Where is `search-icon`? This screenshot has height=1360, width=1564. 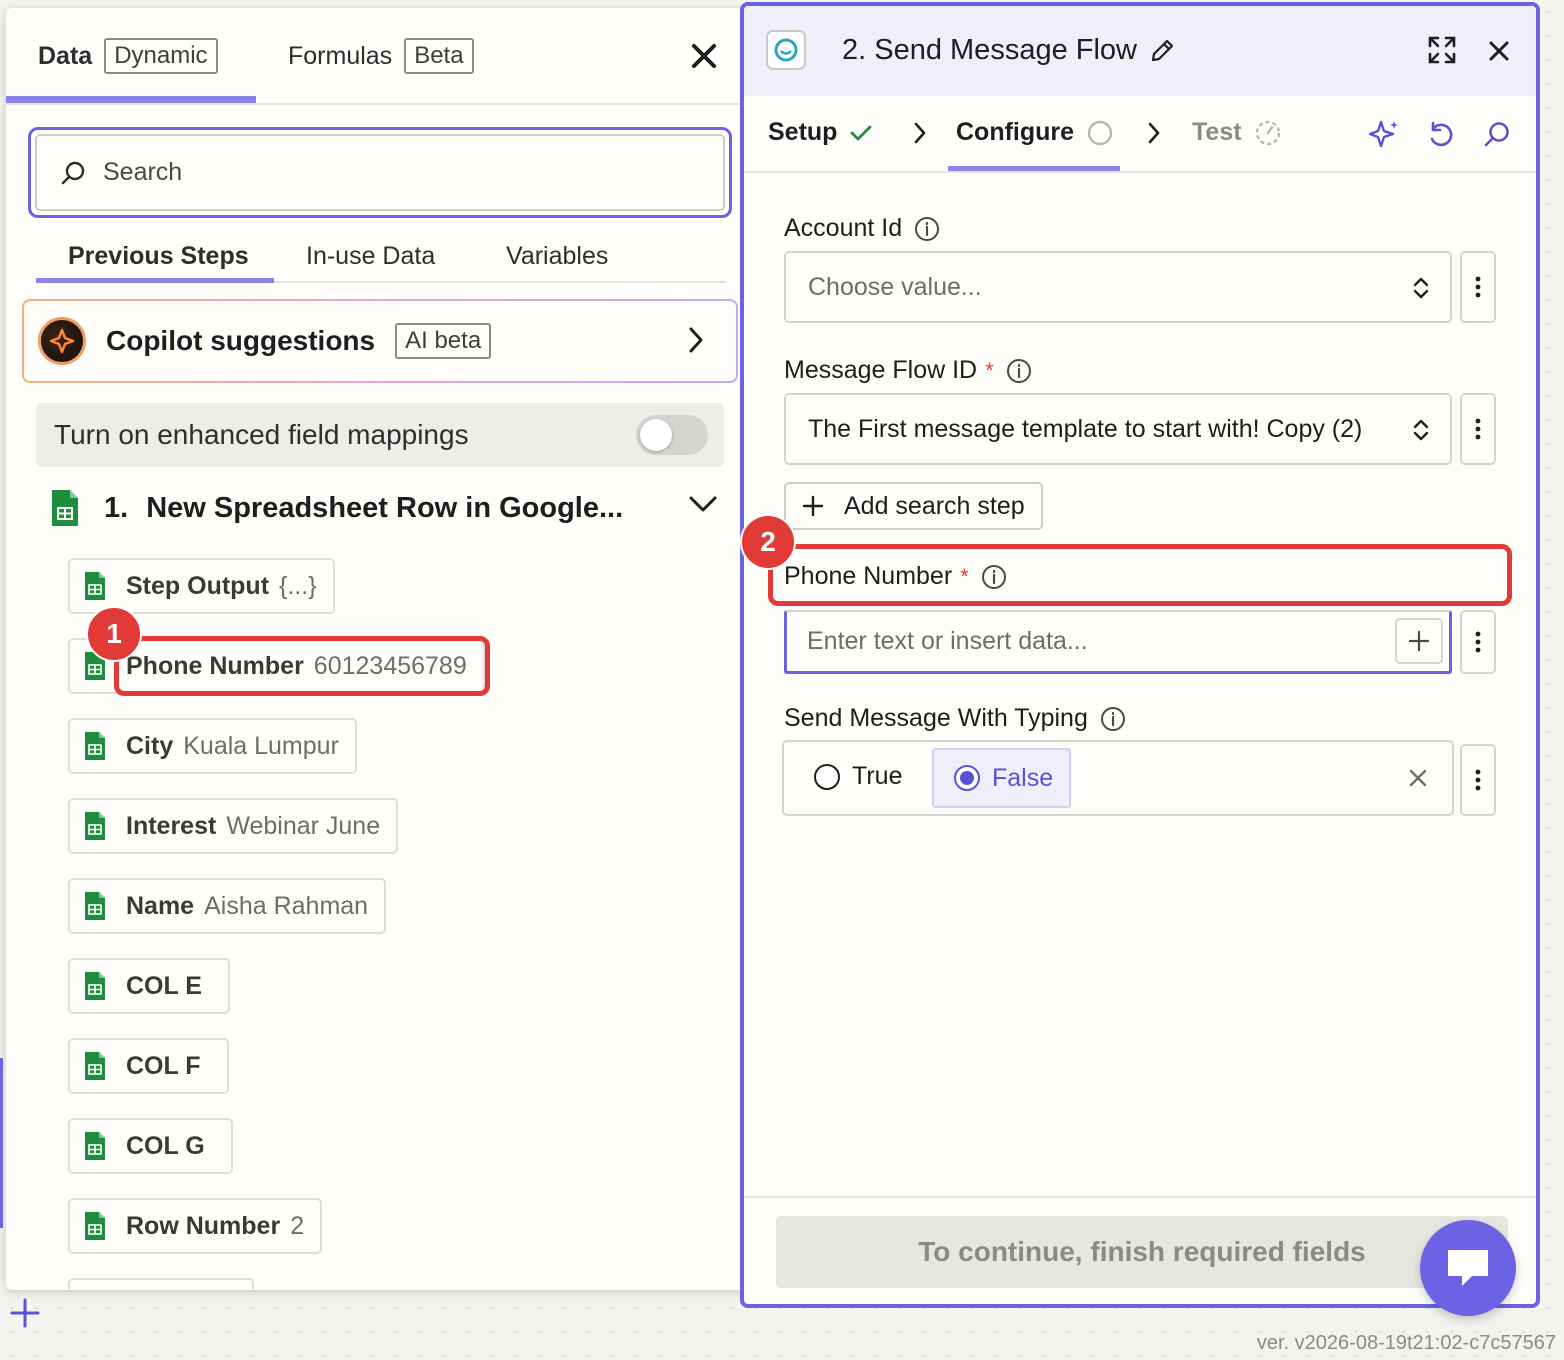
search-icon is located at coordinates (1497, 135).